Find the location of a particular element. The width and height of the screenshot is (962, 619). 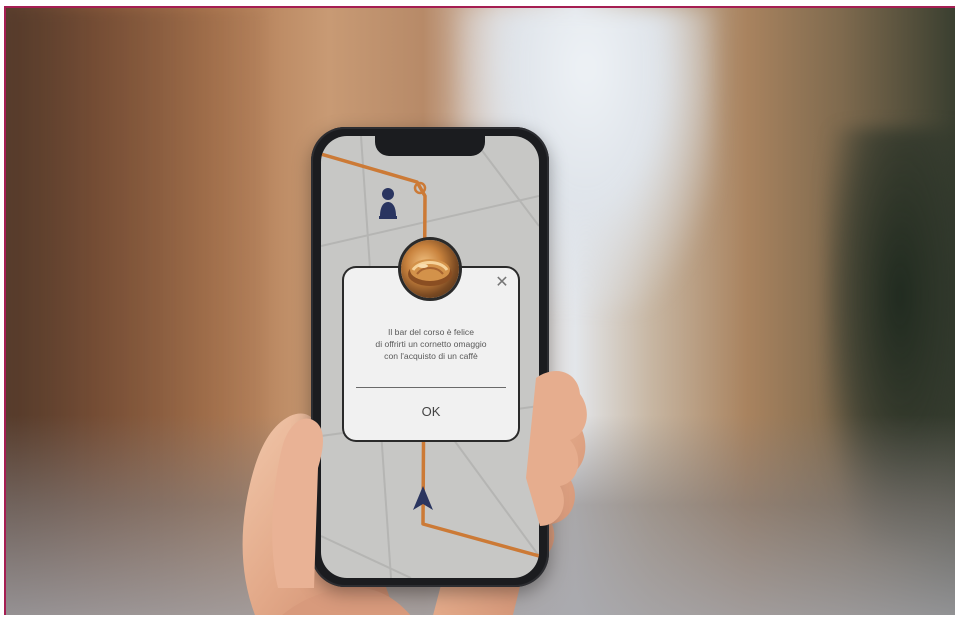

croissant-photo is located at coordinates (430, 269).